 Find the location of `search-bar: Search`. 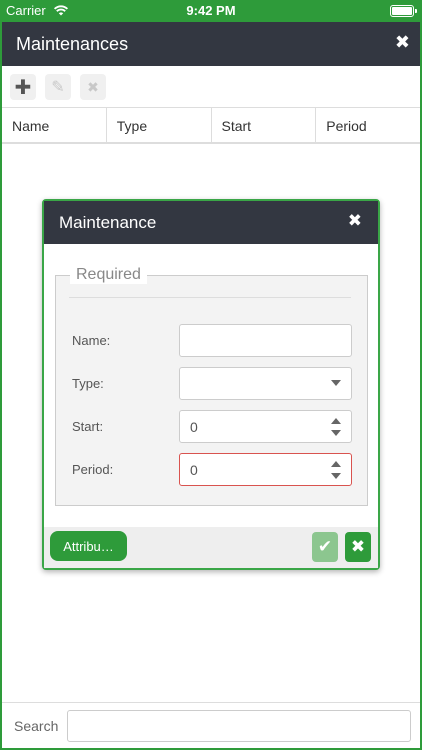

search-bar: Search is located at coordinates (211, 725).